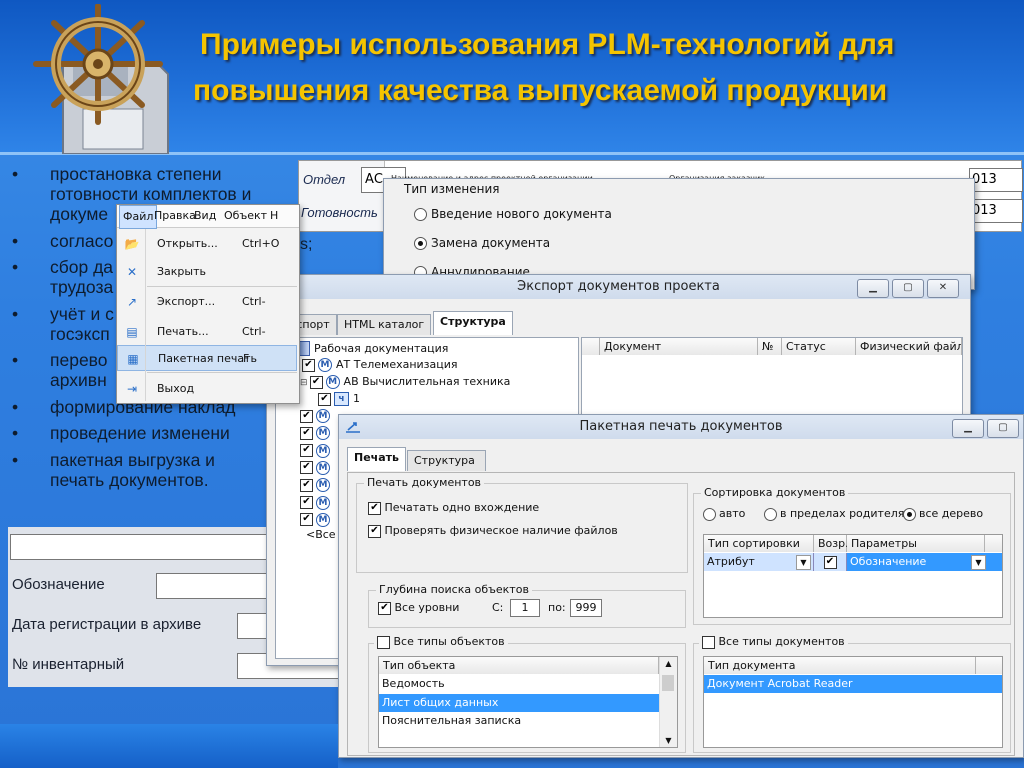  I want to click on tree-node: ⊟ ✔ M АВ Вычислительная техника, so click(405, 382).